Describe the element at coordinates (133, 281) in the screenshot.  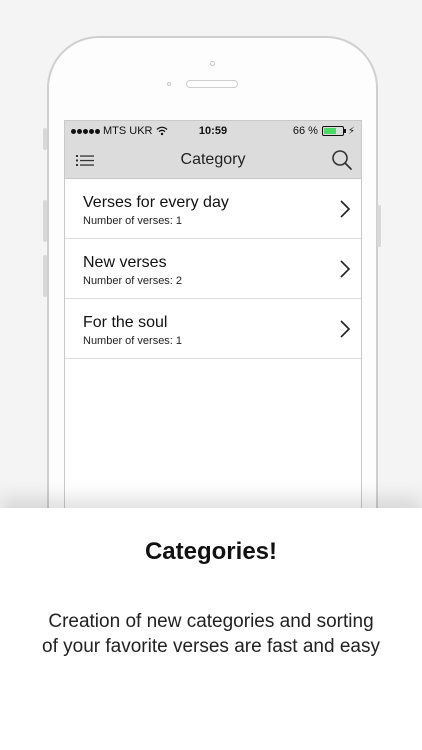
I see `category-verse-count: Number of verses: 2` at that location.